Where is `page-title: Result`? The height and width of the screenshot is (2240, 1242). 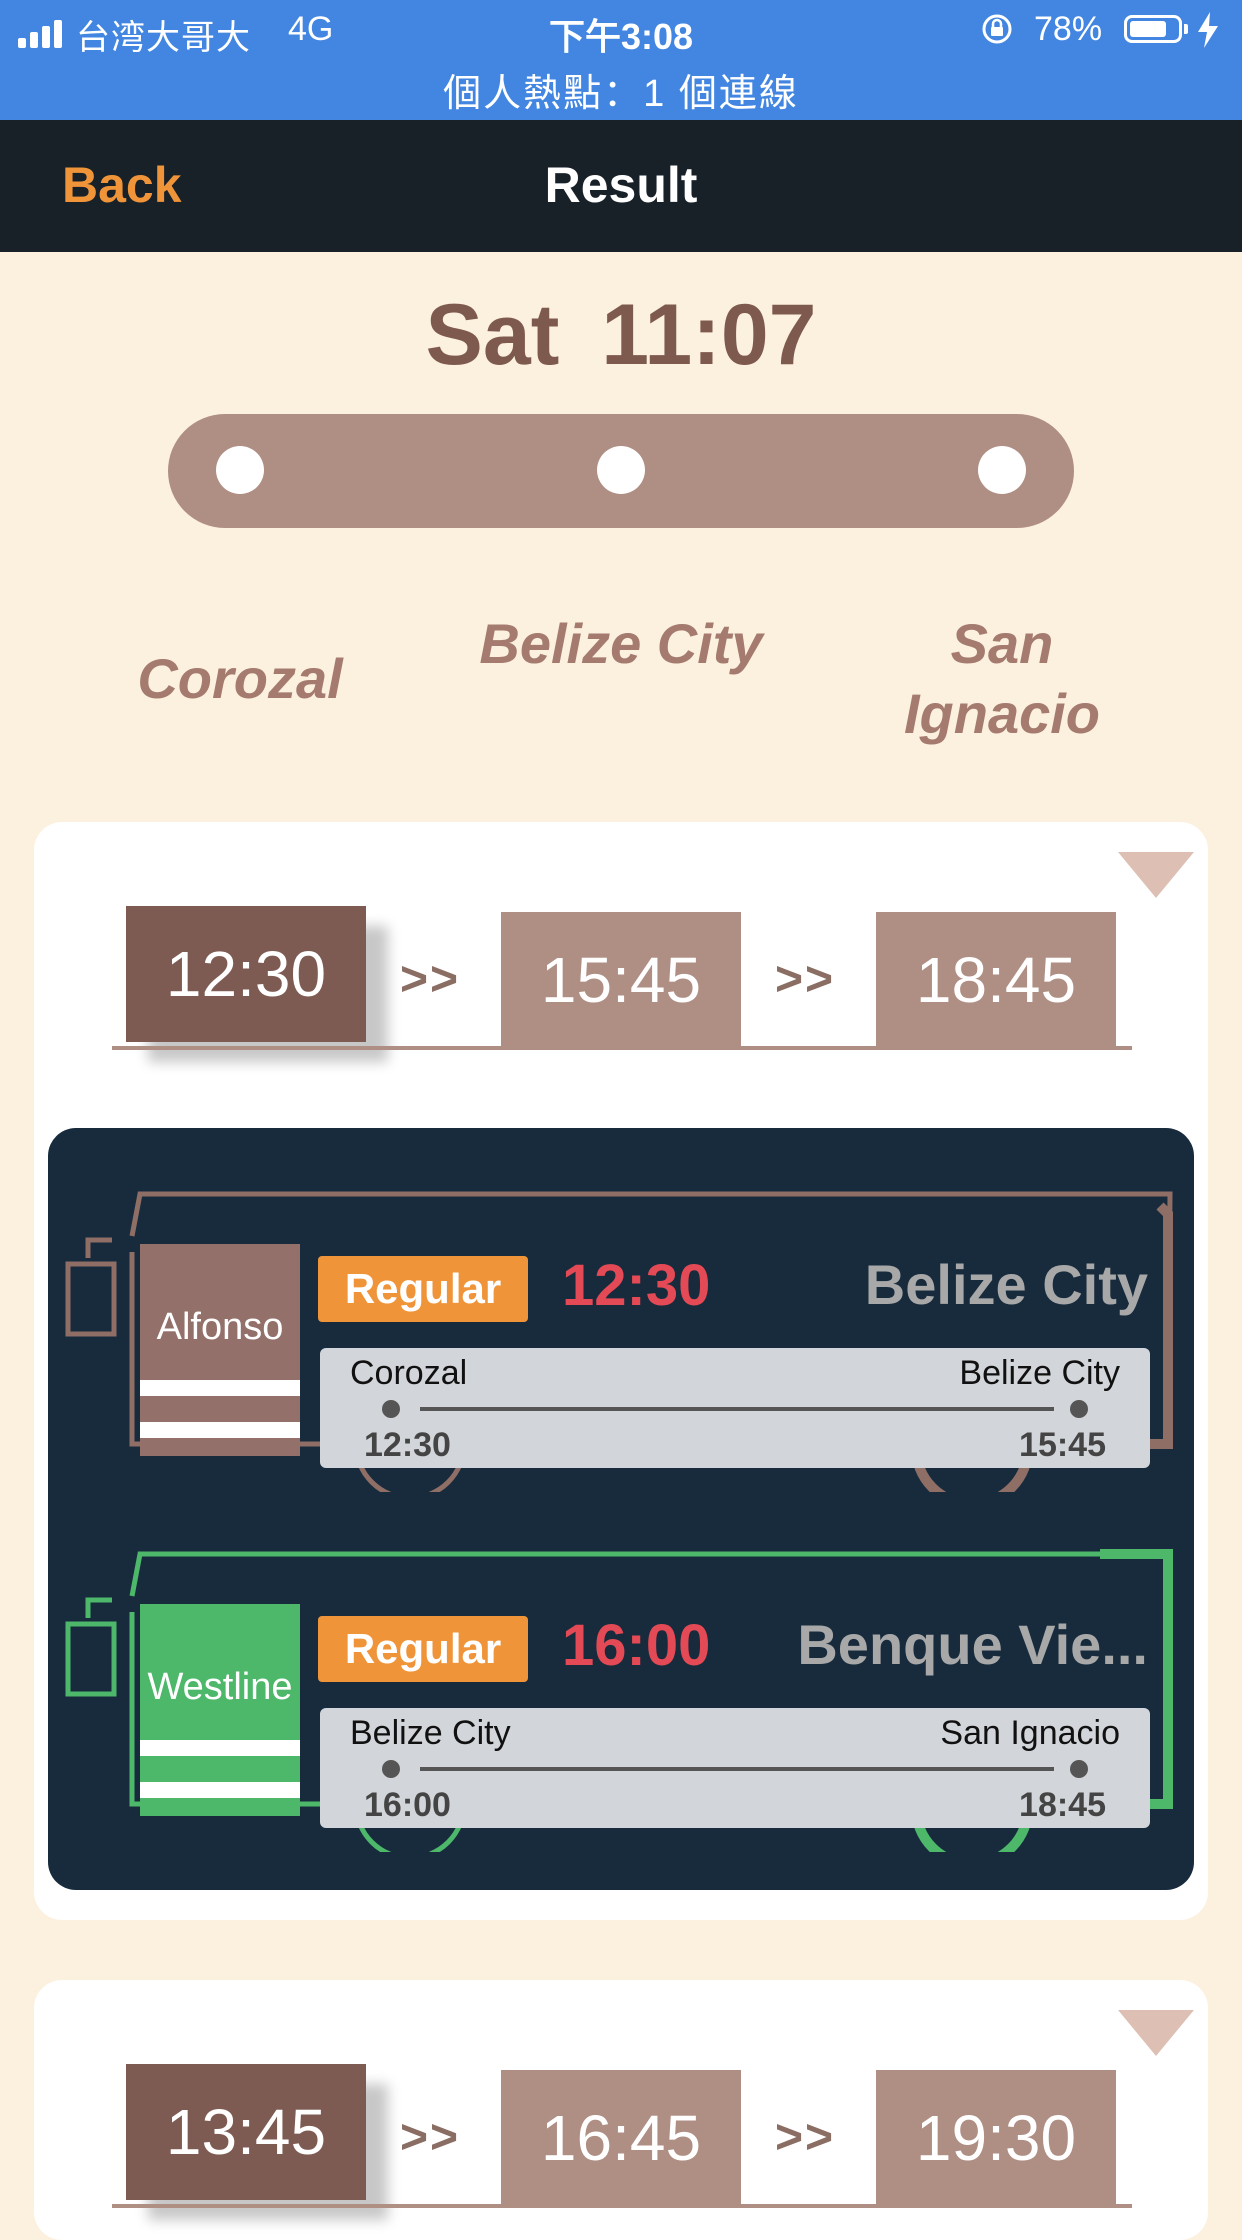
page-title: Result is located at coordinates (621, 185).